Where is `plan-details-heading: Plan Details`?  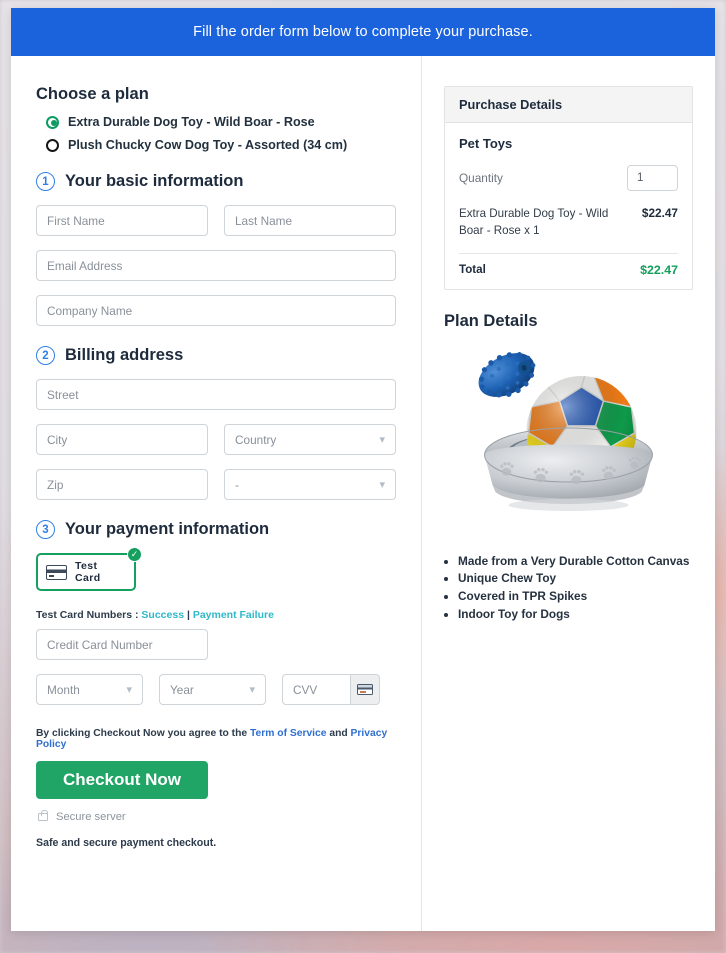
plan-details-heading: Plan Details is located at coordinates (491, 320).